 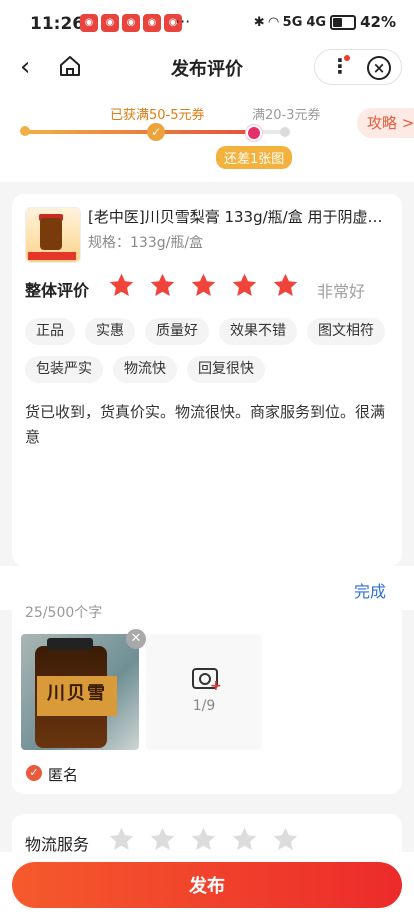 I want to click on status-bar: 11:26 ◉ ◉ ◉ ◉ ◉ ··· ✱ ◠ 5G 4G 42%, so click(x=207, y=23).